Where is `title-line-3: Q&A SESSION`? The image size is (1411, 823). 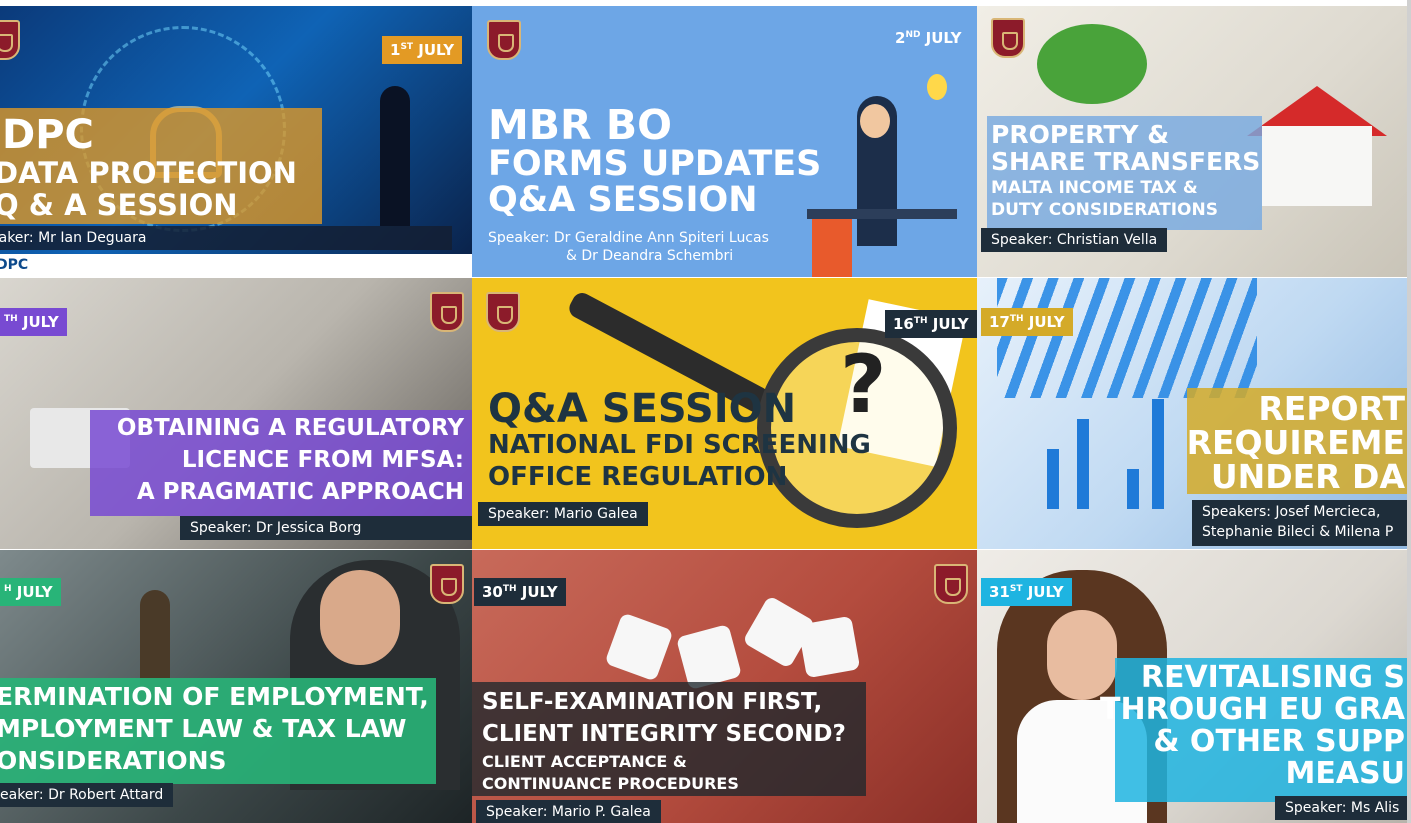 title-line-3: Q&A SESSION is located at coordinates (623, 200).